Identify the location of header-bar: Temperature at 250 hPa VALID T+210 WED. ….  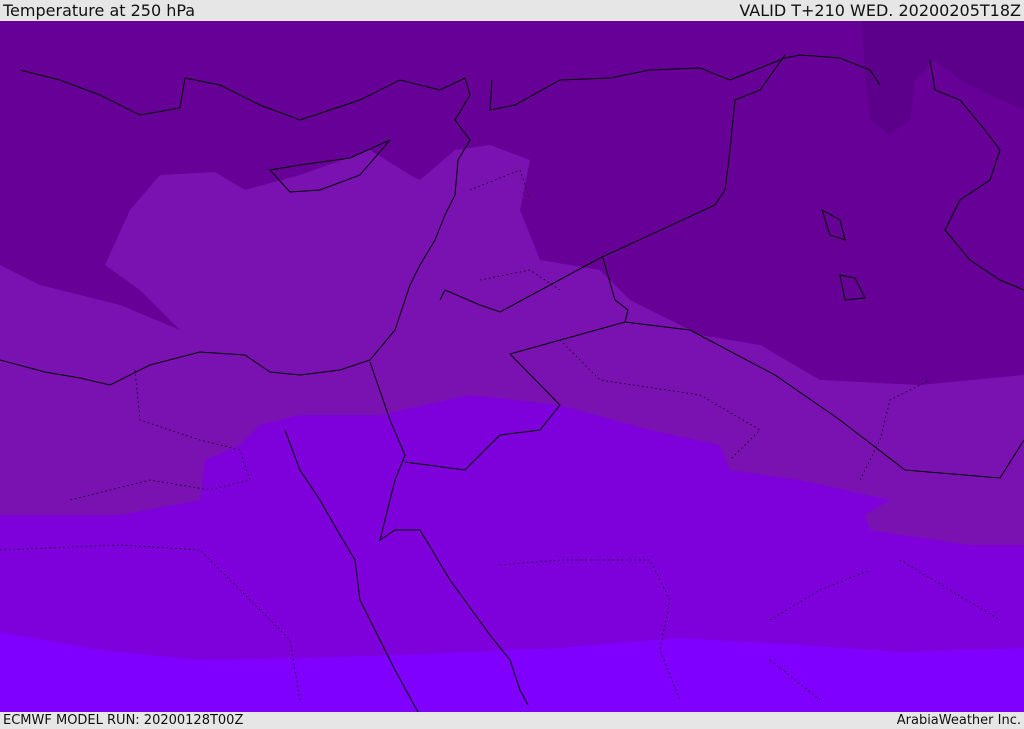
(512, 10).